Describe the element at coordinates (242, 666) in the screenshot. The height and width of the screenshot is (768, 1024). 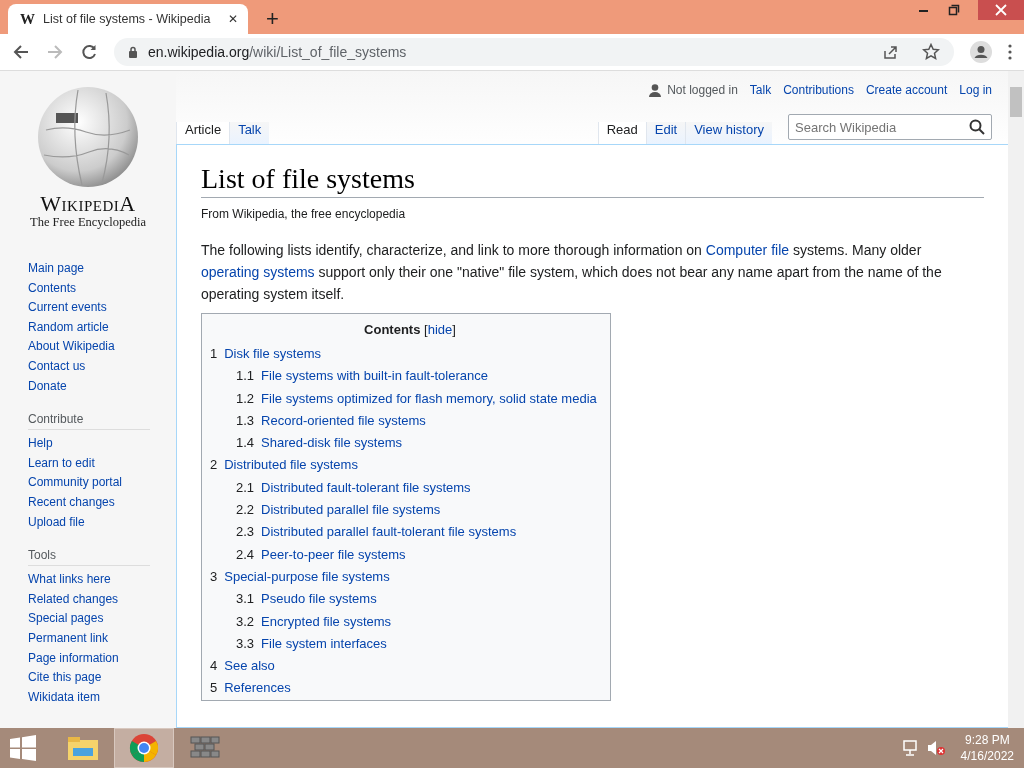
I see `toc-entry: 4 See also` at that location.